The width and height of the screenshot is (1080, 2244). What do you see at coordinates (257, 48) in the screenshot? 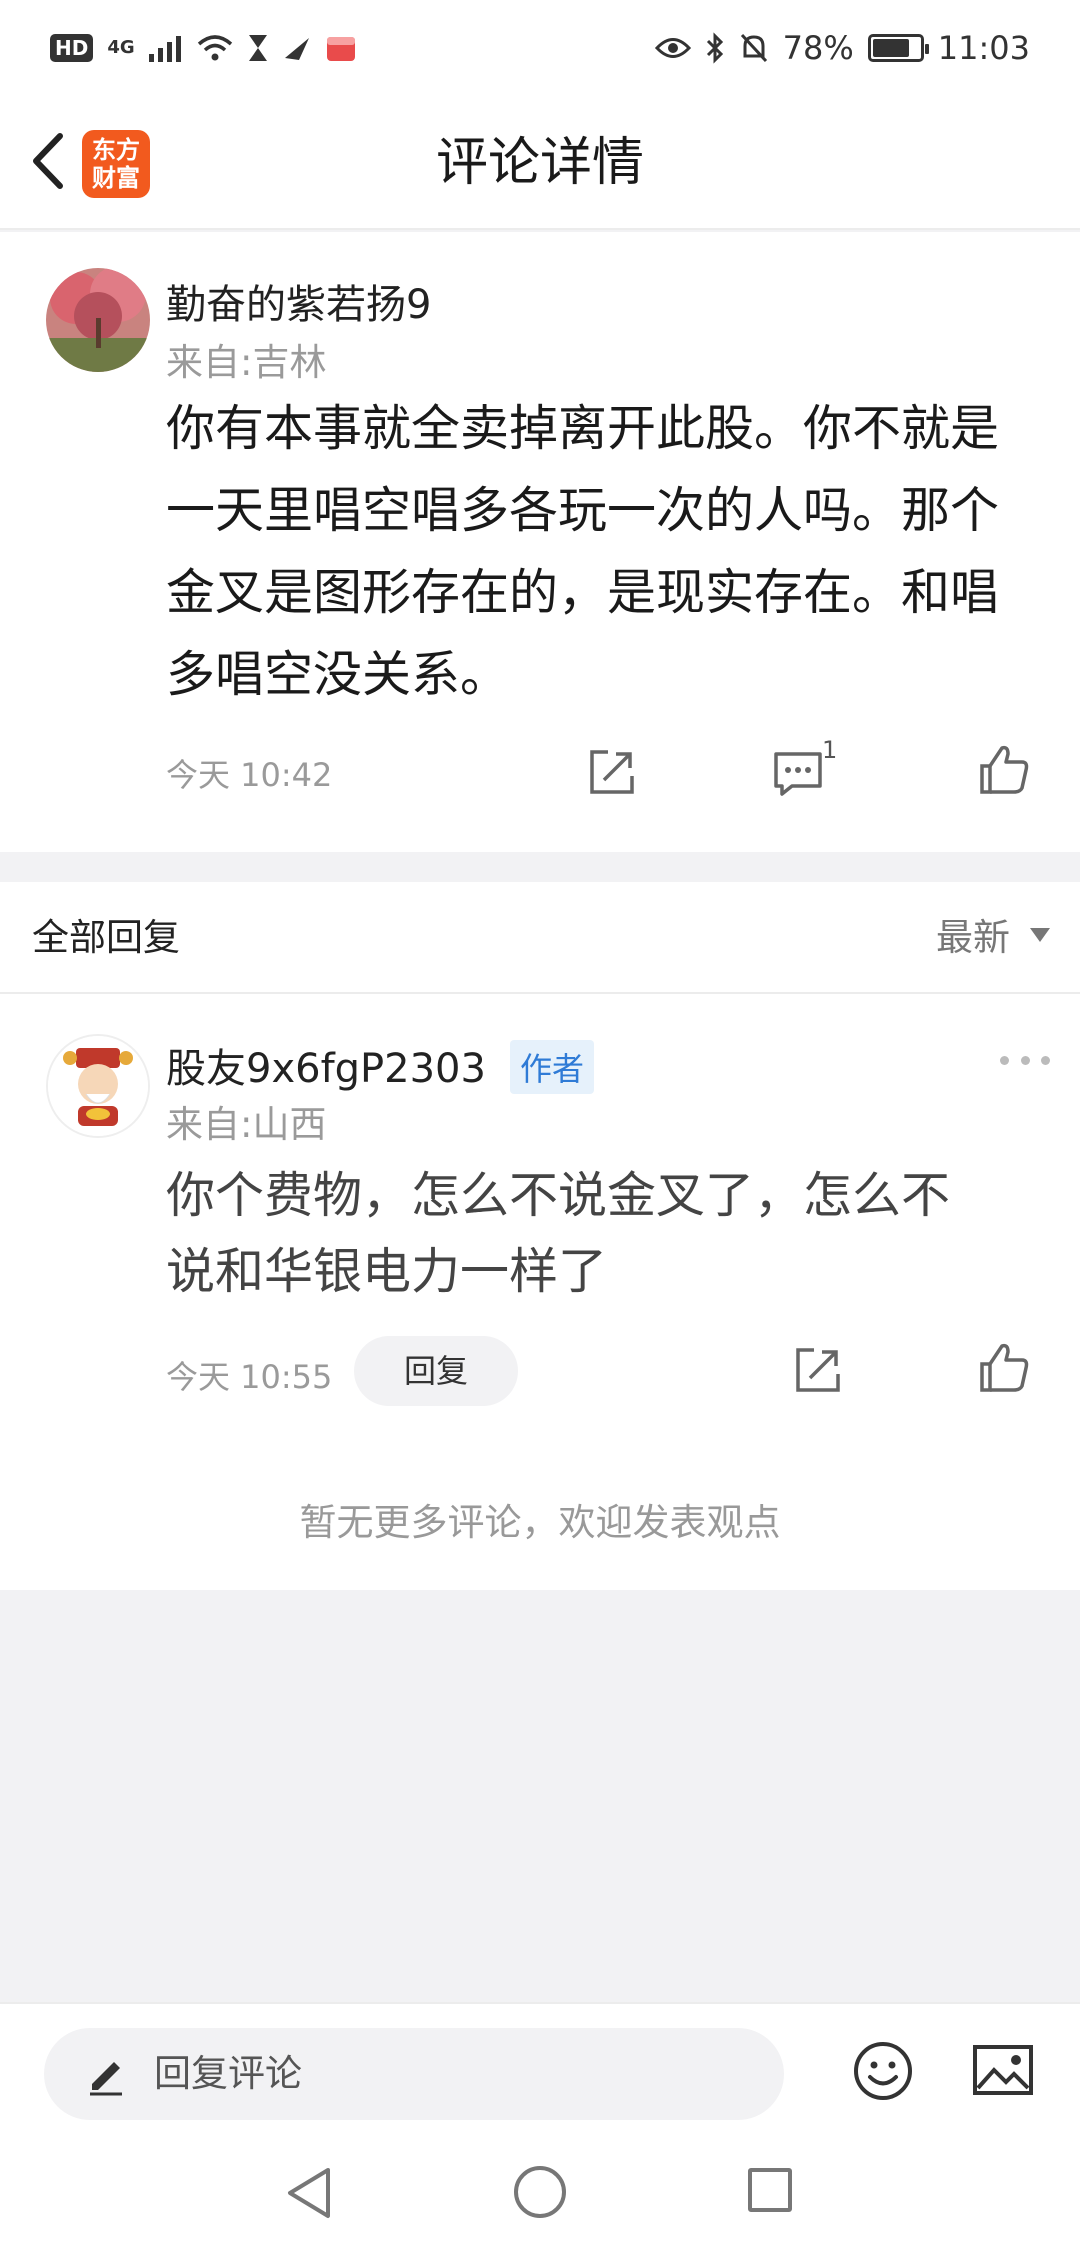
I see `hourglass-icon` at bounding box center [257, 48].